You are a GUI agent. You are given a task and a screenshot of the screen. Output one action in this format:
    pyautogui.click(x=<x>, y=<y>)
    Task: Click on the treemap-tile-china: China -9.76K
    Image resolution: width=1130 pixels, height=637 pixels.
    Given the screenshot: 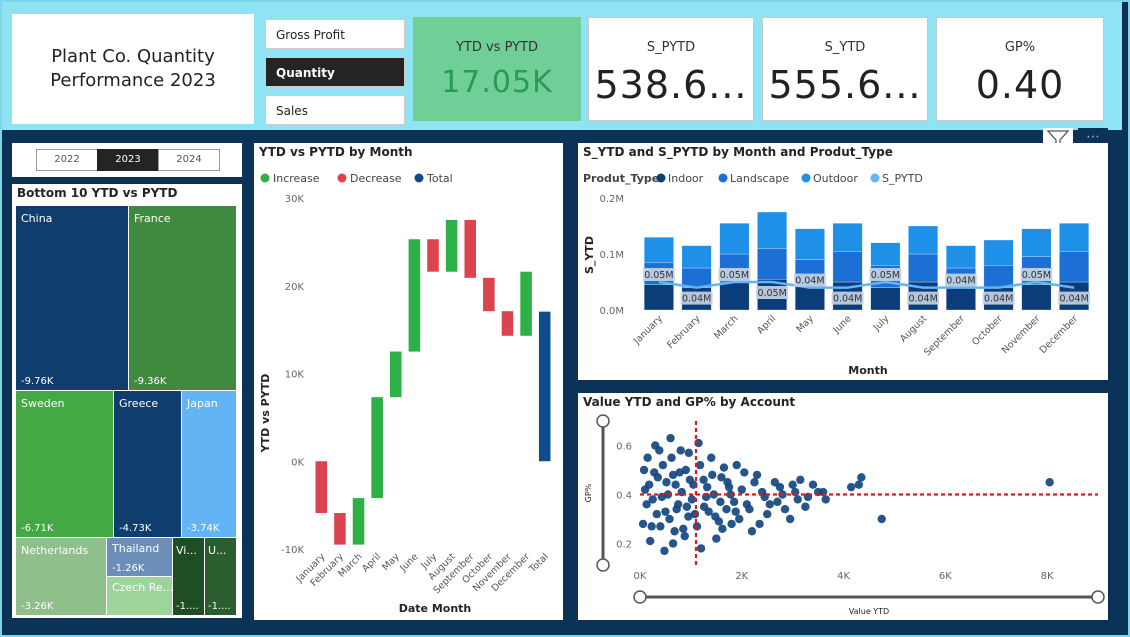 What is the action you would take?
    pyautogui.click(x=72, y=298)
    